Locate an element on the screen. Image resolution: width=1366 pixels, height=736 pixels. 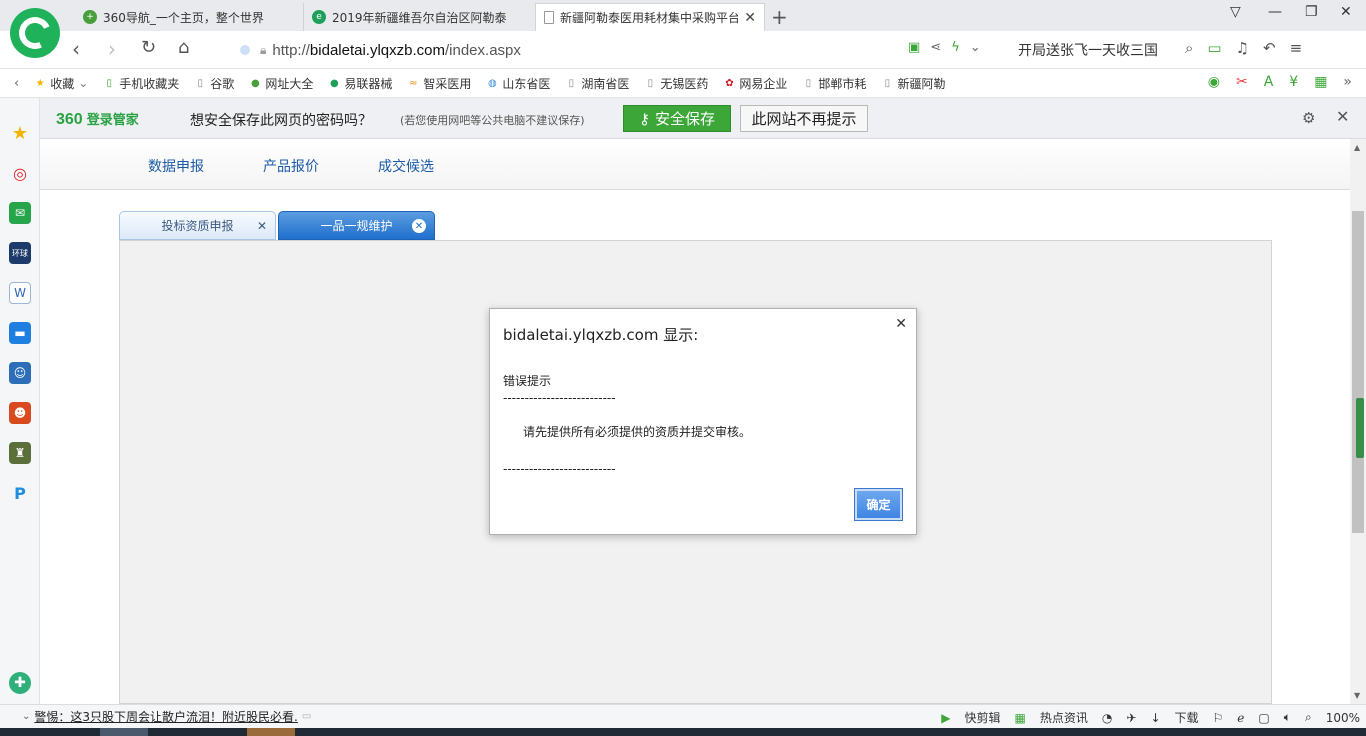
undo-icon: ↶ is located at coordinates (1269, 48).